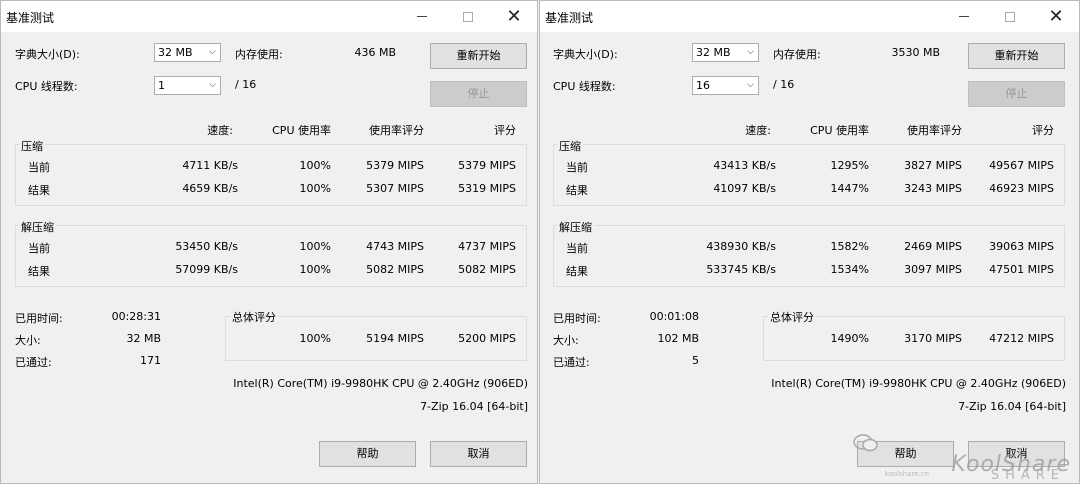 This screenshot has height=484, width=1080. What do you see at coordinates (933, 338) in the screenshot?
I see `total-usage-rating: 3170 MIPS` at bounding box center [933, 338].